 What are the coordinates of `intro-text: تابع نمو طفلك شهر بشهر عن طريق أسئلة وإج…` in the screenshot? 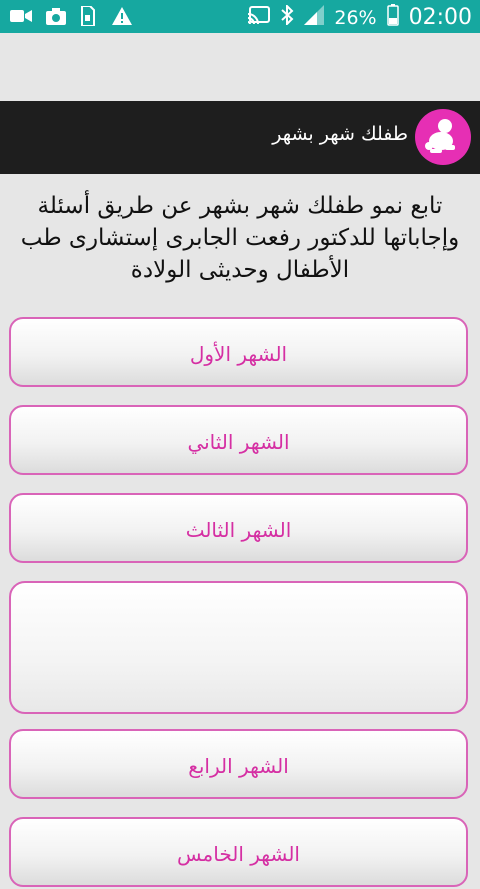 It's located at (240, 238).